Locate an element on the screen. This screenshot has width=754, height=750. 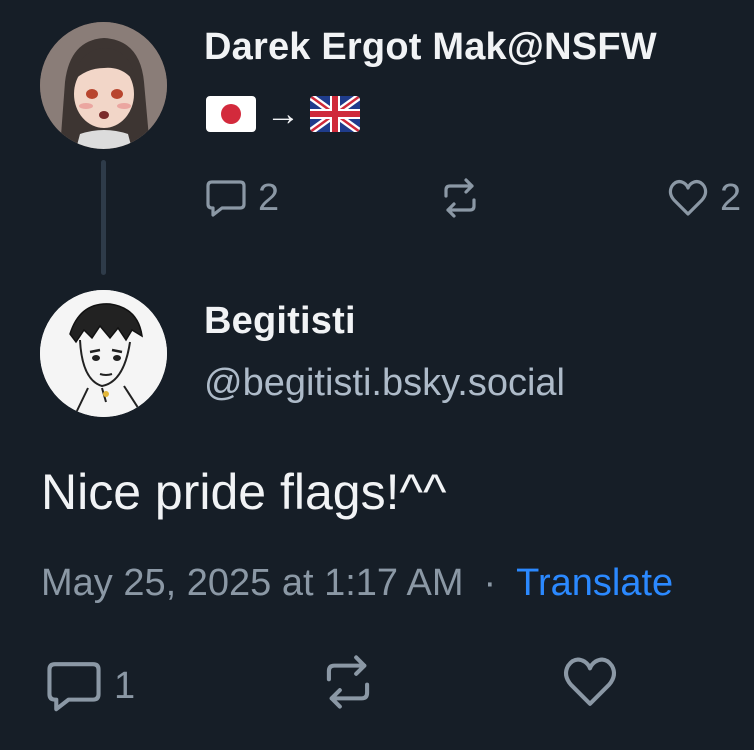
repost-button is located at coordinates (348, 682).